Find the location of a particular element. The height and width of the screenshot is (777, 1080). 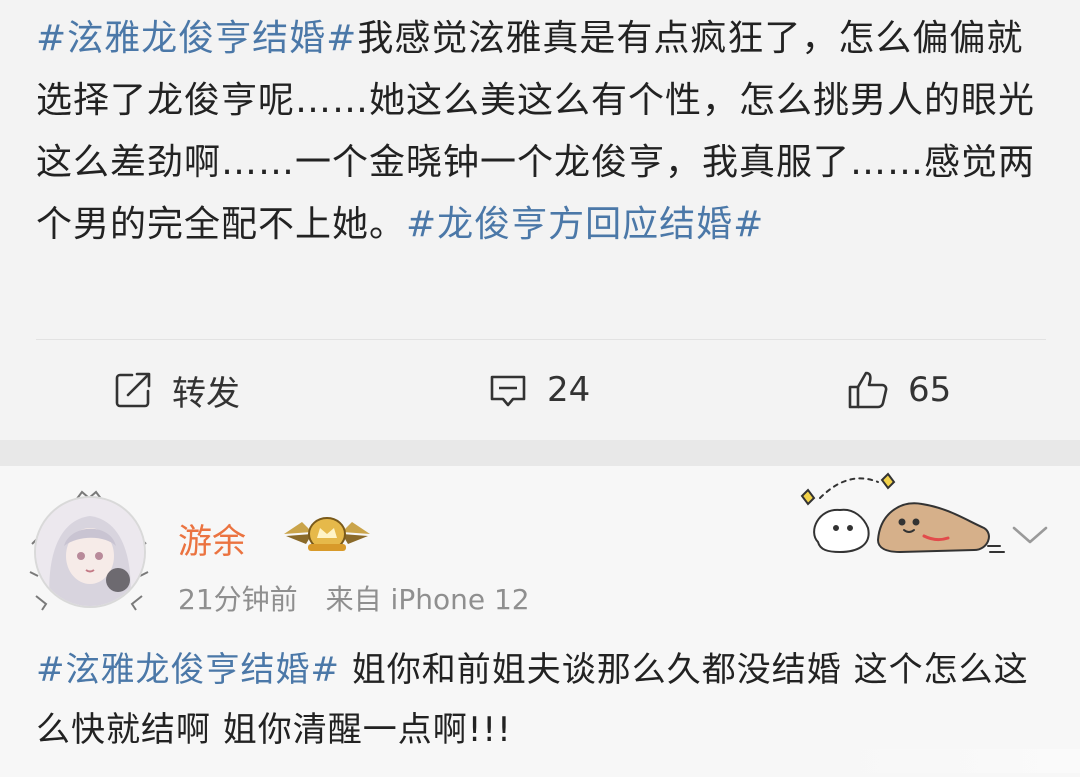

like-count: 65 is located at coordinates (930, 390).